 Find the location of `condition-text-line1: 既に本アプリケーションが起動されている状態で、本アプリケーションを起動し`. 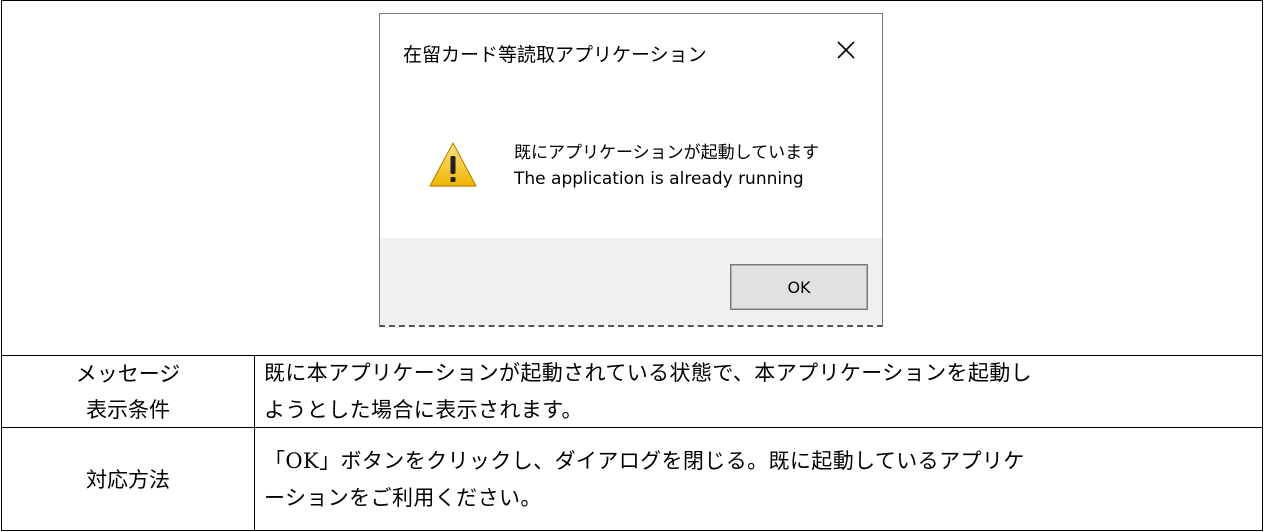

condition-text-line1: 既に本アプリケーションが起動されている状態で、本アプリケーションを起動し is located at coordinates (648, 372).